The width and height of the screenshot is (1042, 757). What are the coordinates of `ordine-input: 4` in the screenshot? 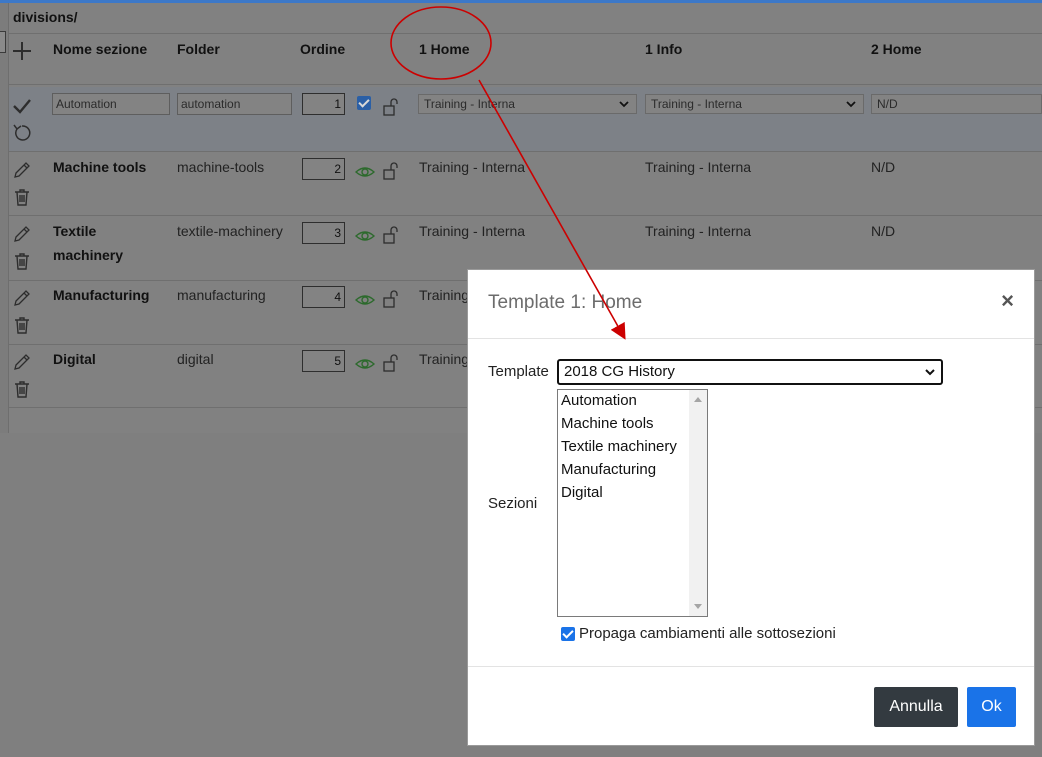 It's located at (323, 297).